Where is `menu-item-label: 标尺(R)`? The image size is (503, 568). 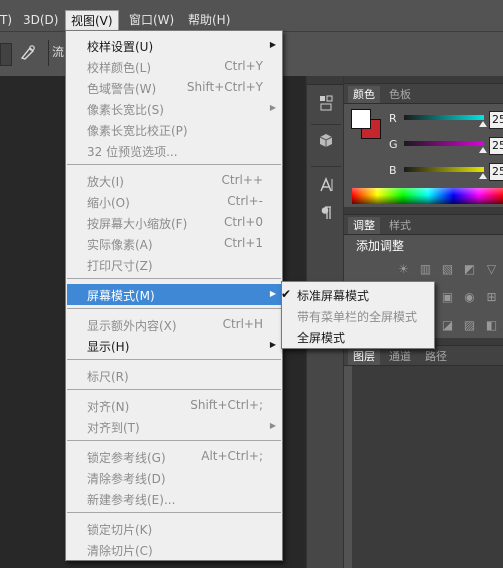
menu-item-label: 标尺(R) is located at coordinates (108, 377).